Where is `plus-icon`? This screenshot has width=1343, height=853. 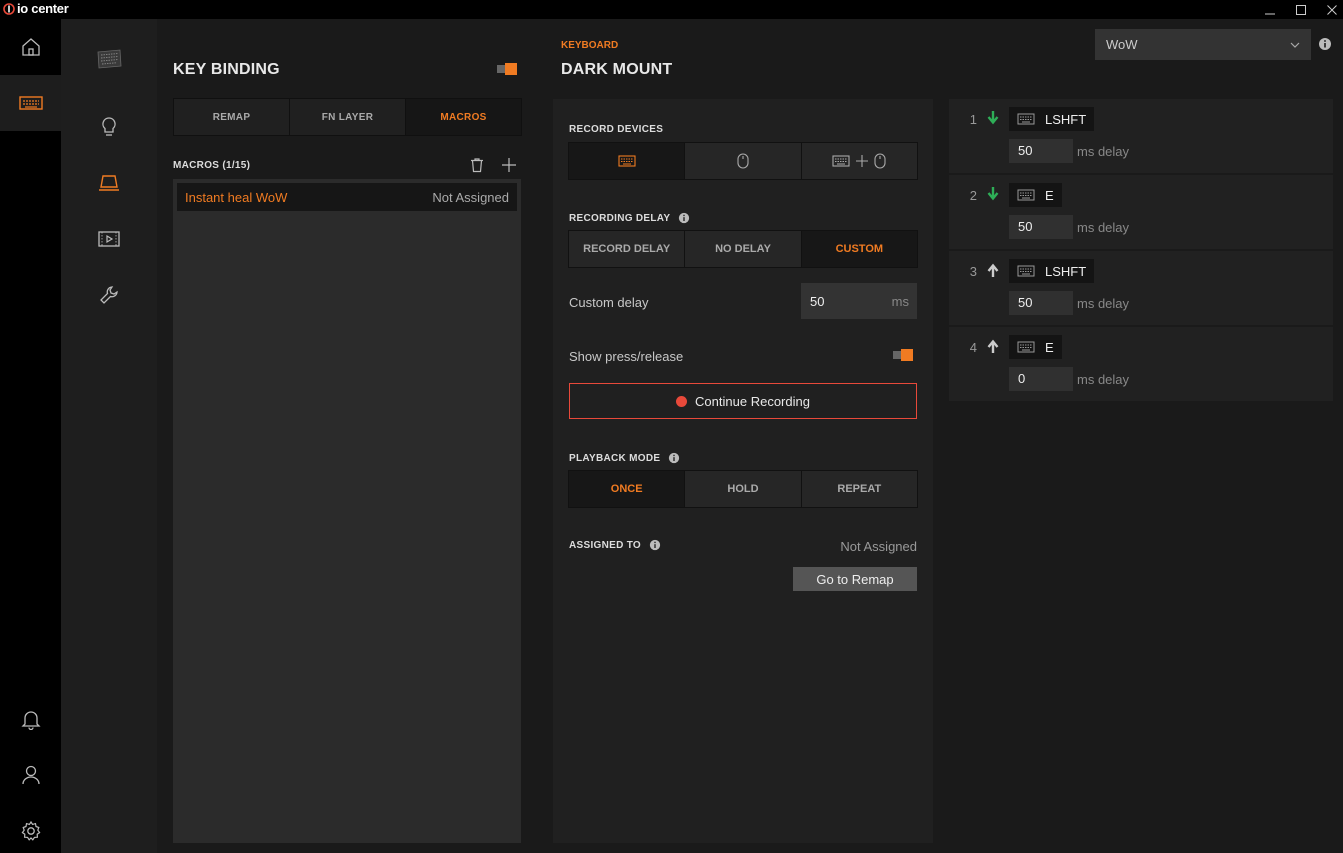 plus-icon is located at coordinates (509, 165).